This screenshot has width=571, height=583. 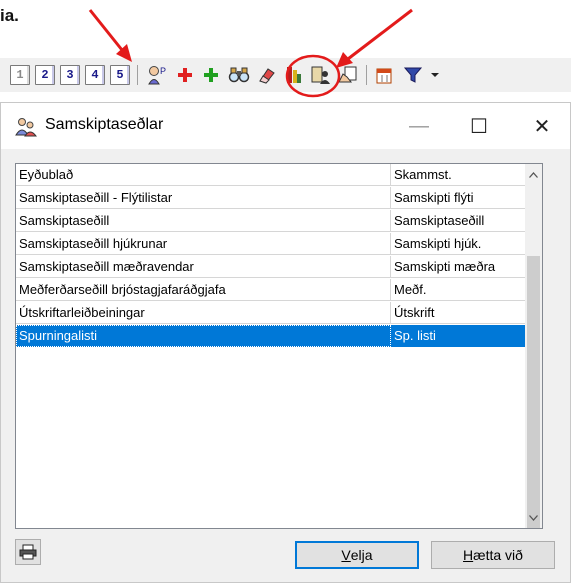 I want to click on list-item-name: Samskiptaseðill - Flýtilistar, so click(x=203, y=198).